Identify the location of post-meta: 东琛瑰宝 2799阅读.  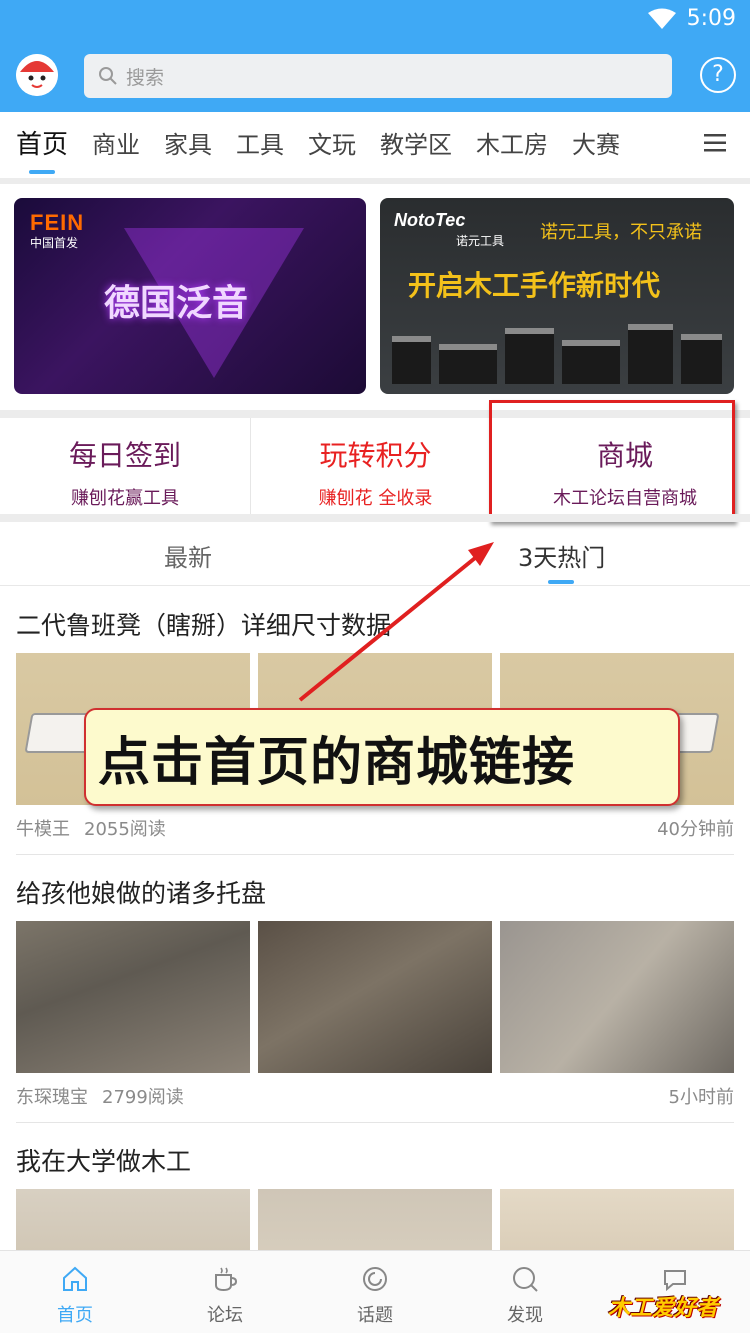
(100, 1096).